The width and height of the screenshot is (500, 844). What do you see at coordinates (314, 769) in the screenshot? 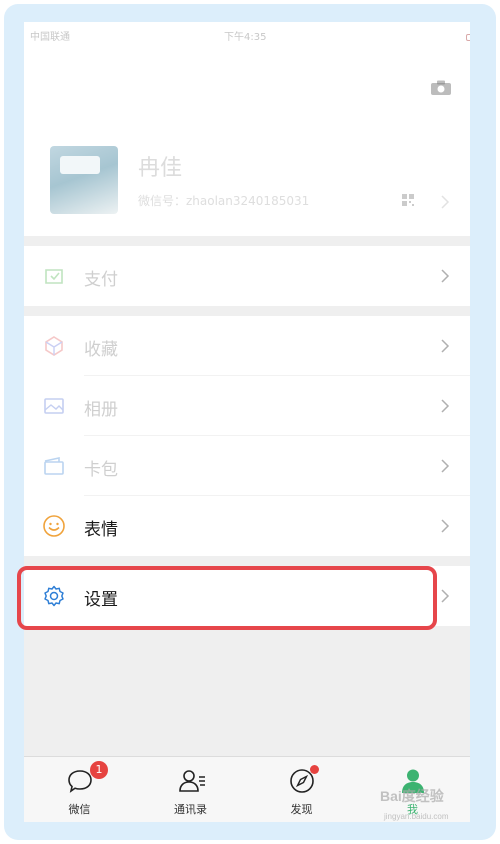
I see `new-dot-badge` at bounding box center [314, 769].